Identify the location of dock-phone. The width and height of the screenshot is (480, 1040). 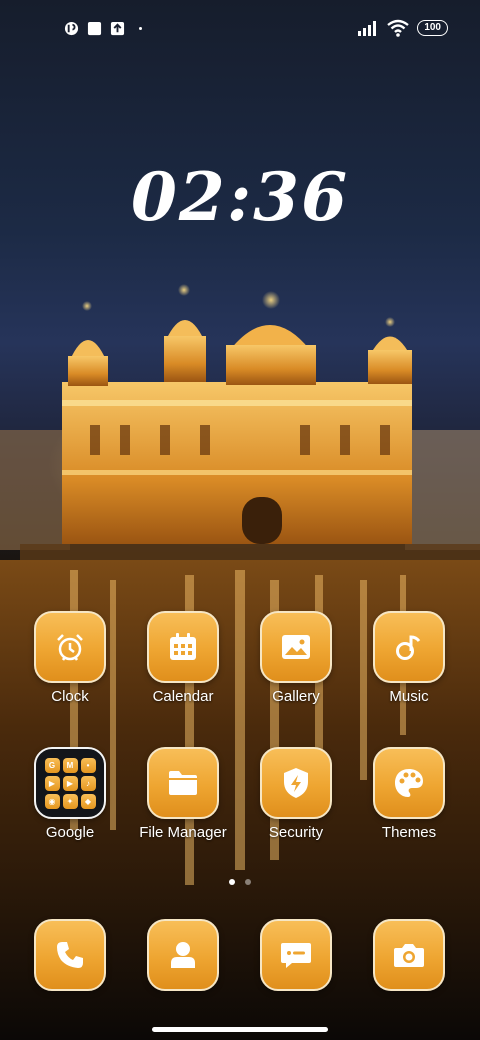
(70, 955).